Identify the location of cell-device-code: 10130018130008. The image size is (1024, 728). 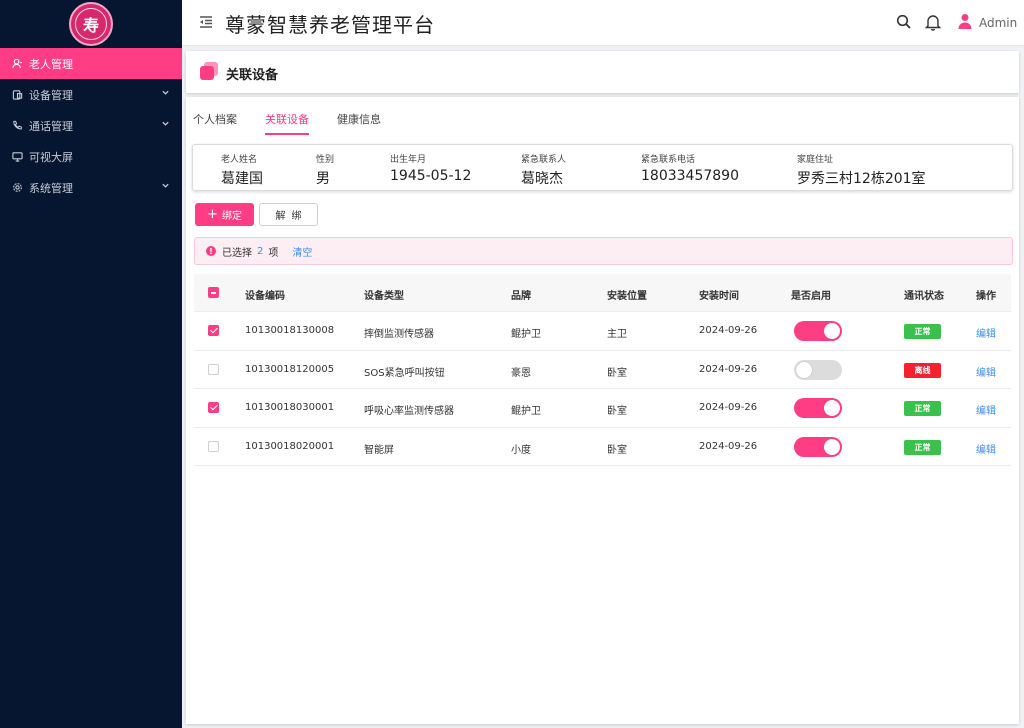
(290, 330).